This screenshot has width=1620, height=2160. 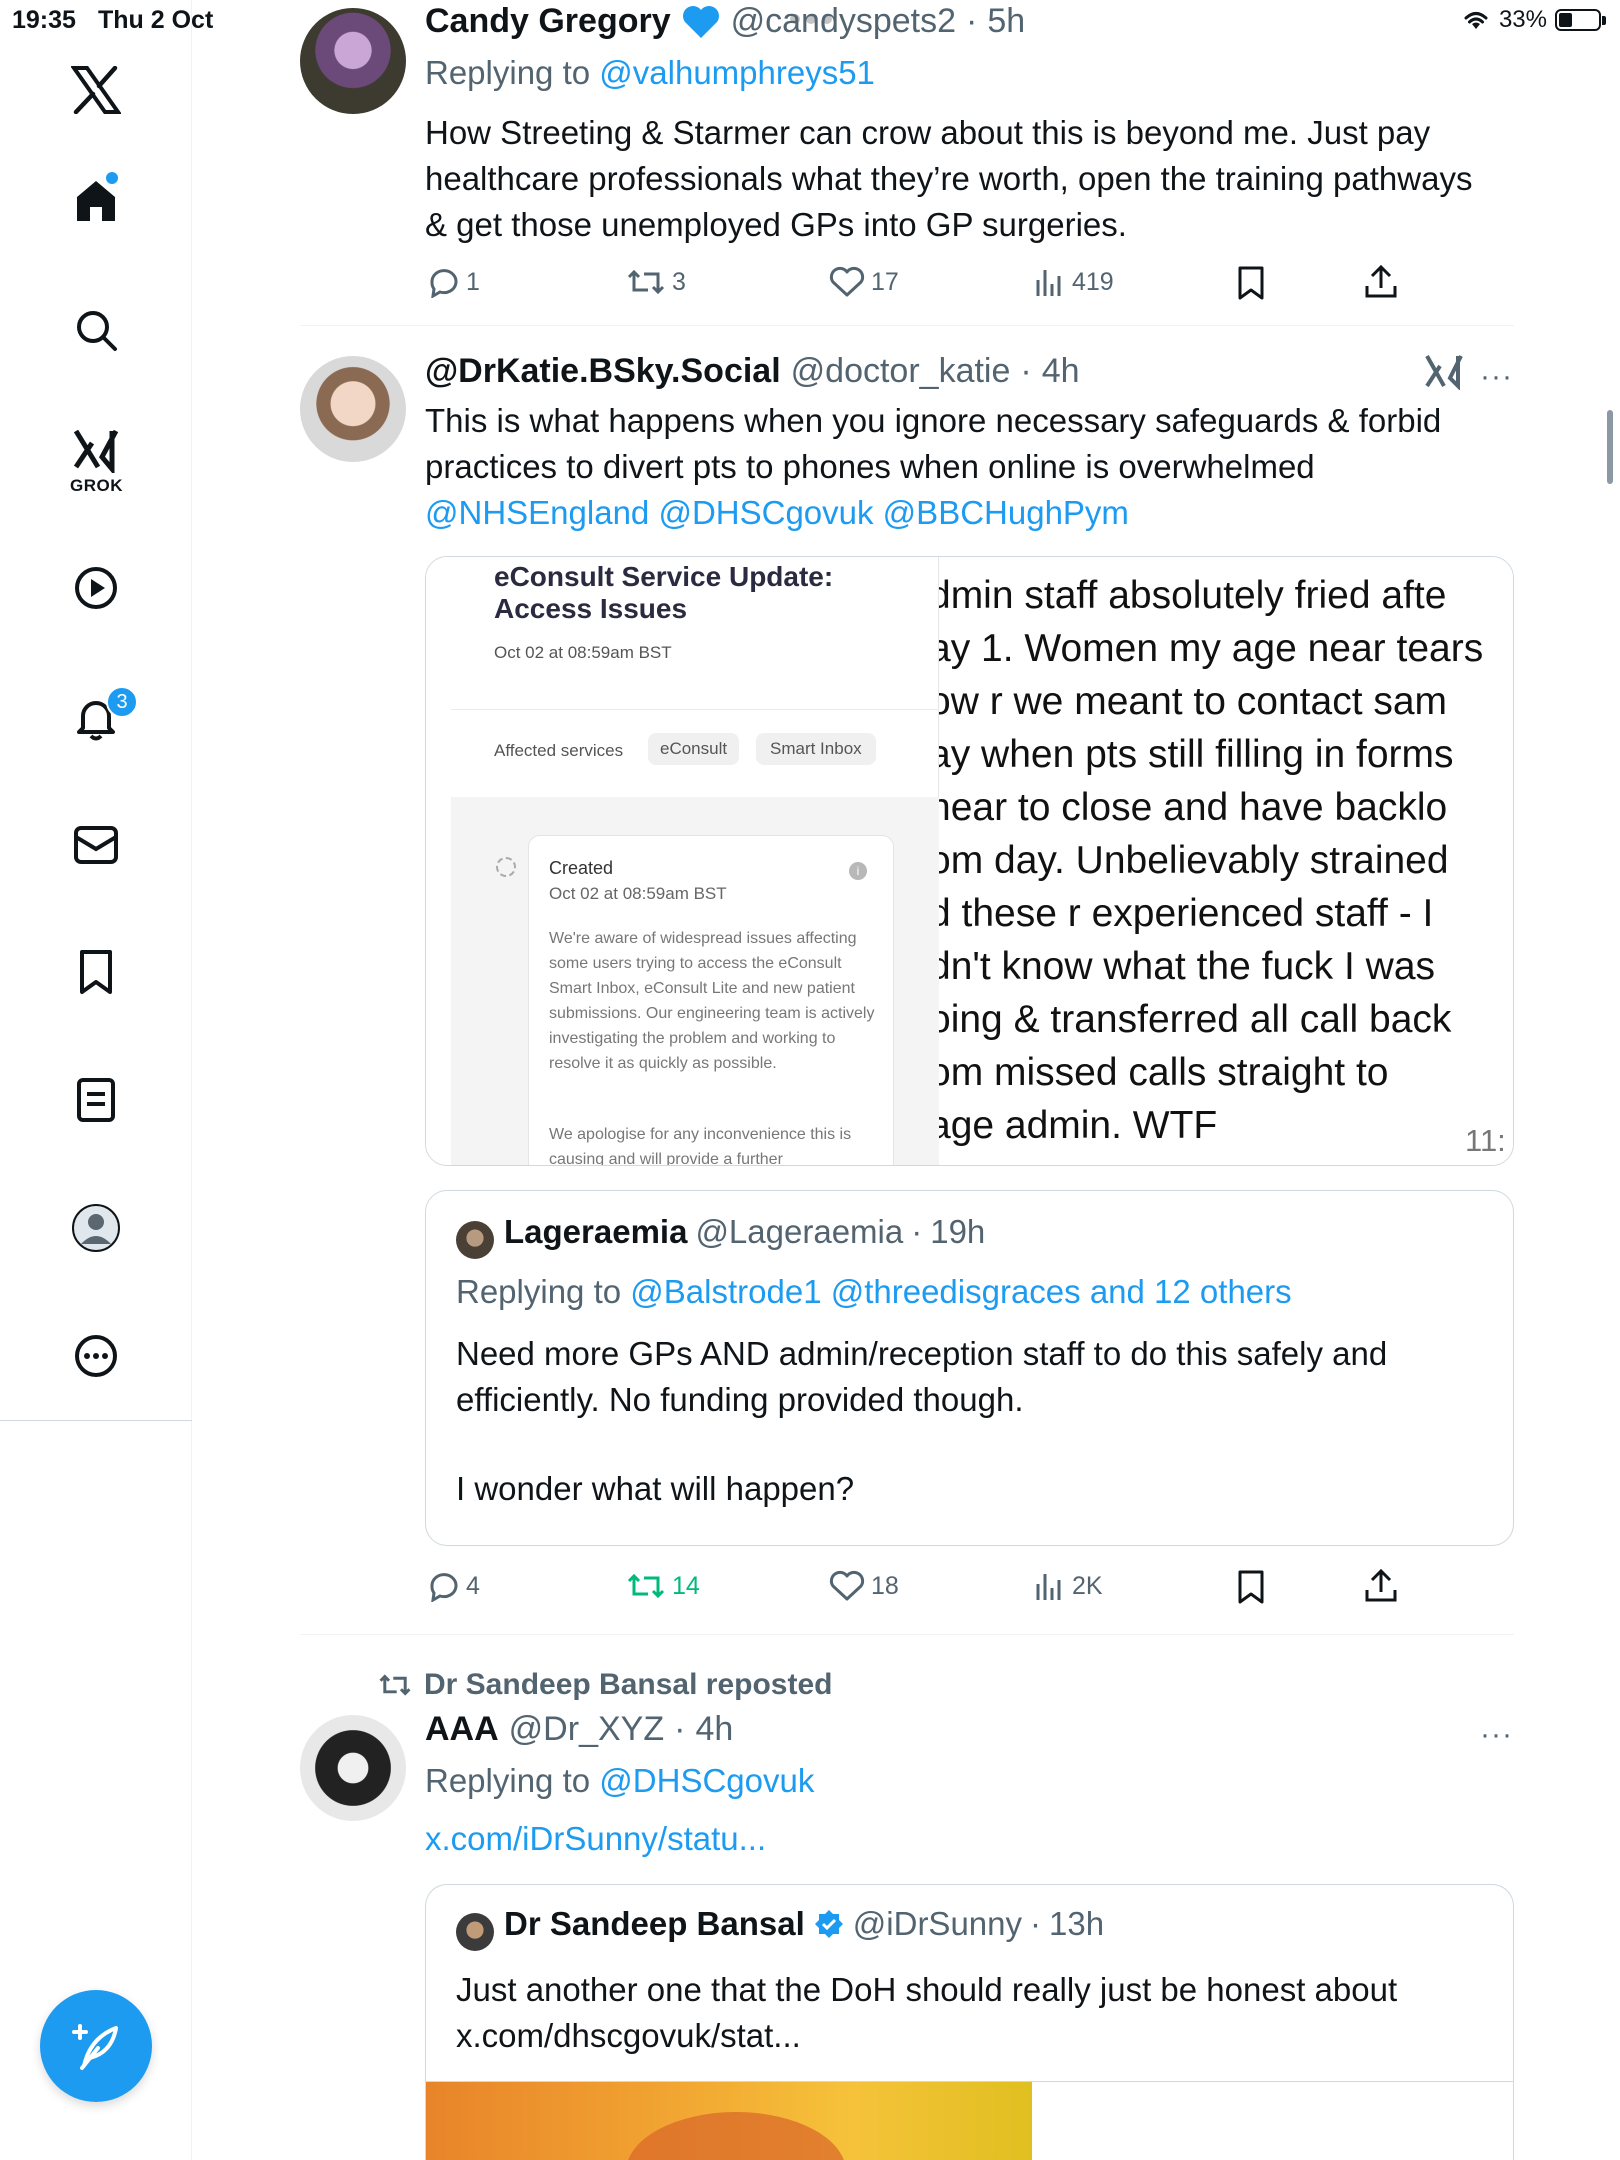 What do you see at coordinates (395, 1685) in the screenshot?
I see `repost-indicator-icon` at bounding box center [395, 1685].